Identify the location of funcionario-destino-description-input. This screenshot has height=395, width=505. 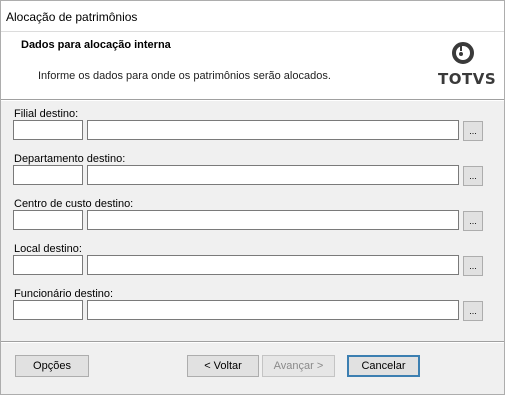
(273, 310).